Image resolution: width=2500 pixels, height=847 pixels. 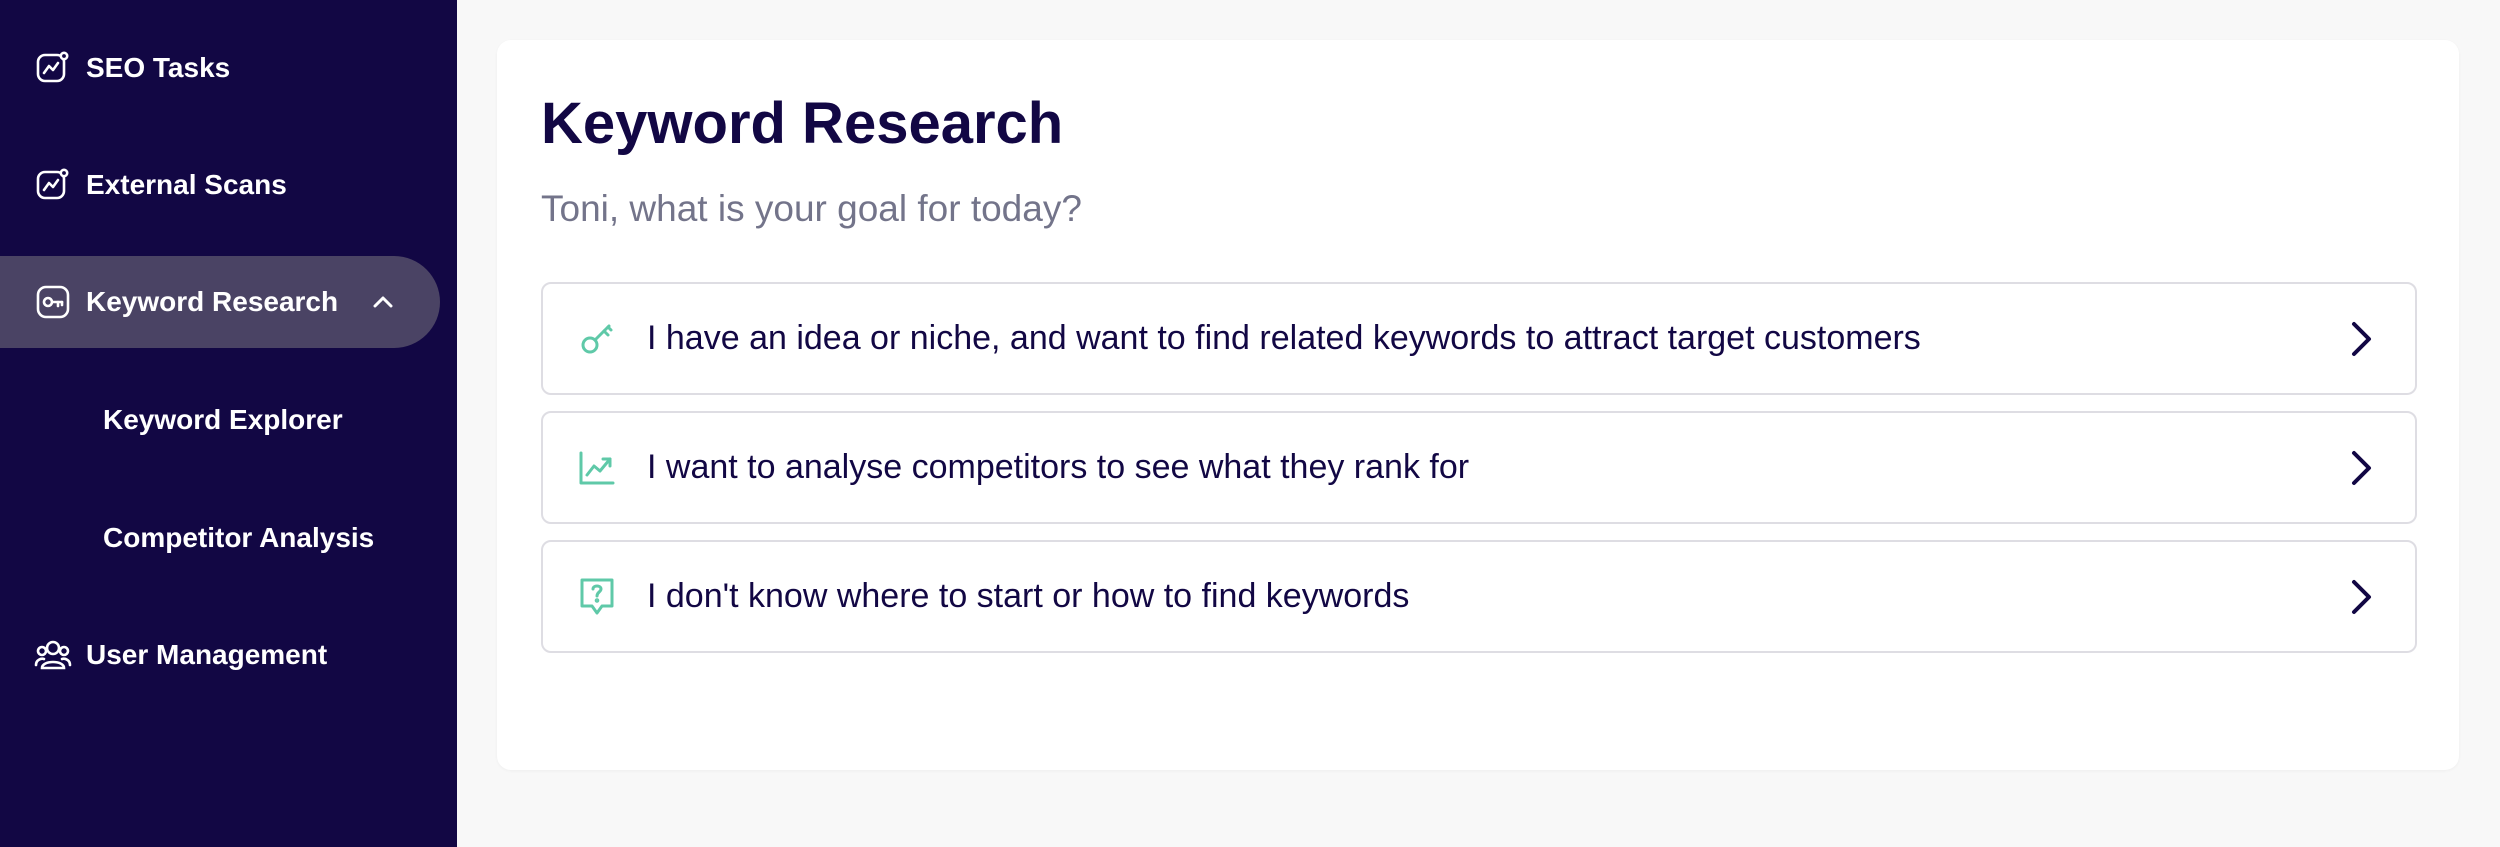 I want to click on chevron-up-icon, so click(x=383, y=302).